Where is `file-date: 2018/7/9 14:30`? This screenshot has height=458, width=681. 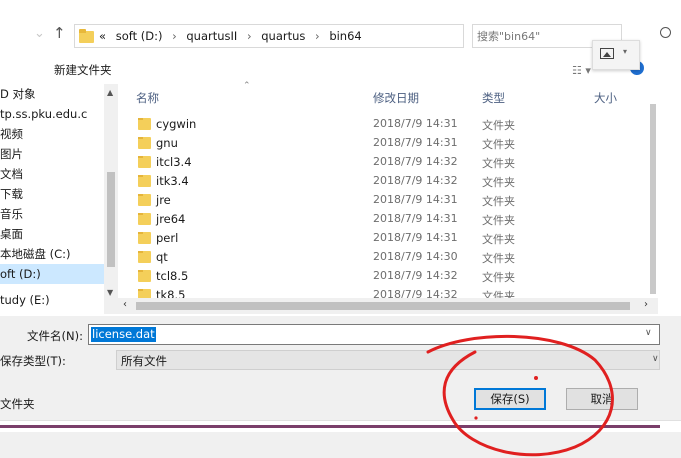 file-date: 2018/7/9 14:30 is located at coordinates (415, 256).